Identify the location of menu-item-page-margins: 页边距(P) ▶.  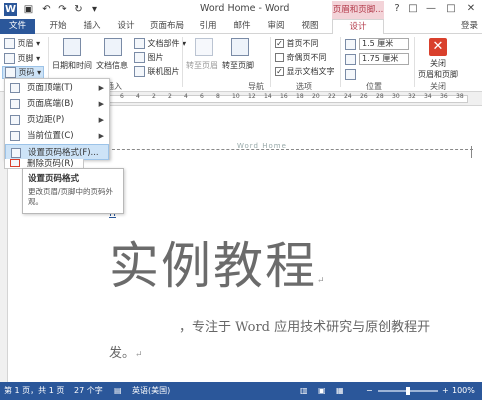
(57, 120).